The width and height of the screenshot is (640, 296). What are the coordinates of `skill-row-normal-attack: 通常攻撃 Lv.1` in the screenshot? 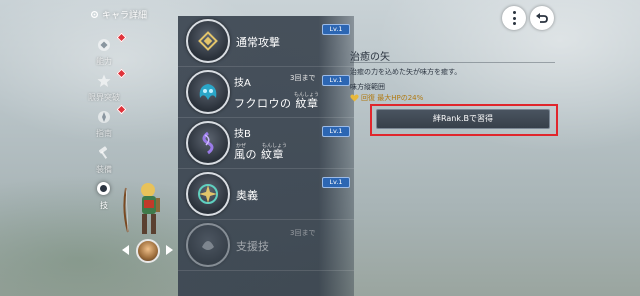 It's located at (266, 41).